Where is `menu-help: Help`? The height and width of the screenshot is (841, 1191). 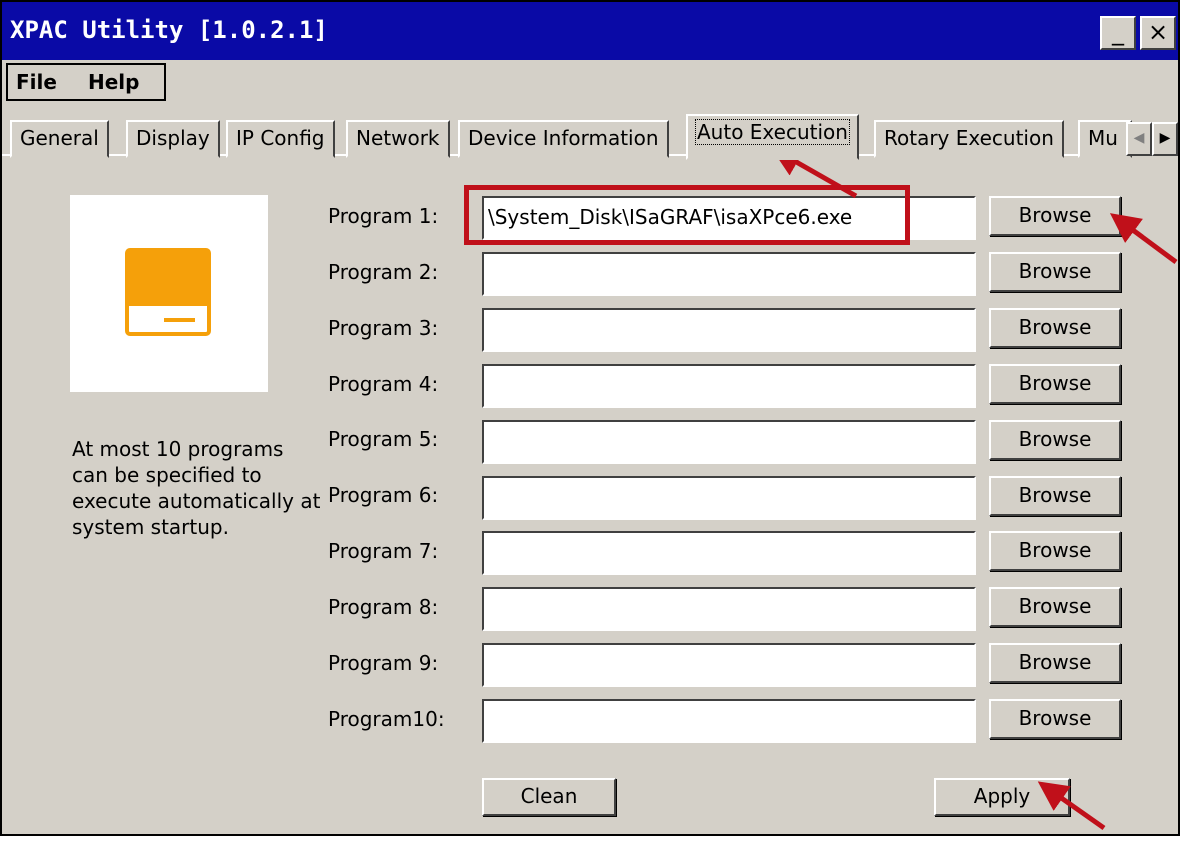 menu-help: Help is located at coordinates (113, 82).